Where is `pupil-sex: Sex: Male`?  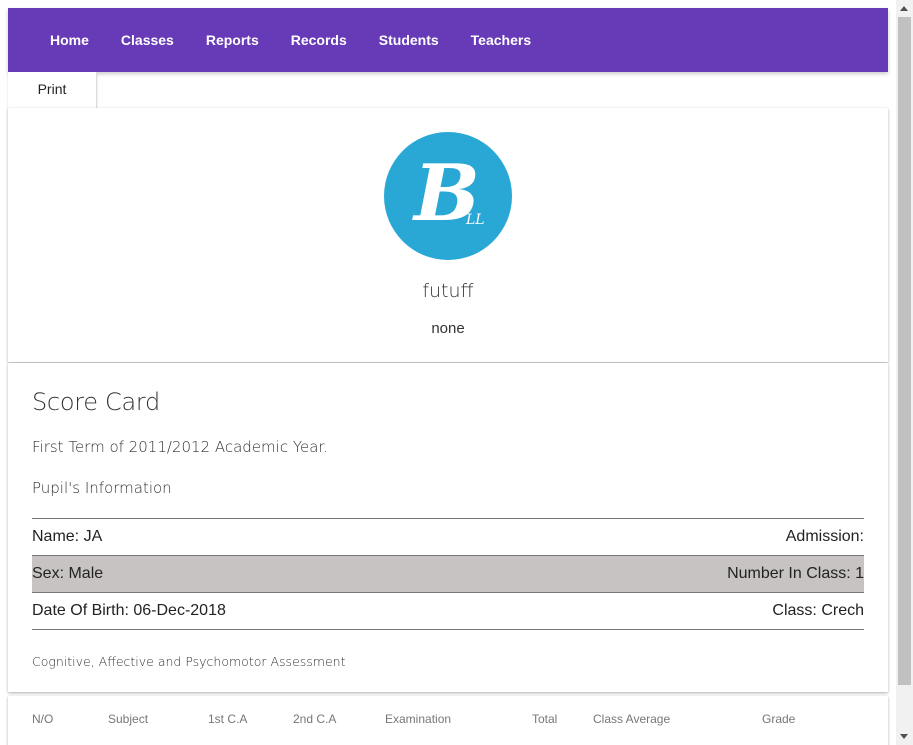 pupil-sex: Sex: Male is located at coordinates (68, 573).